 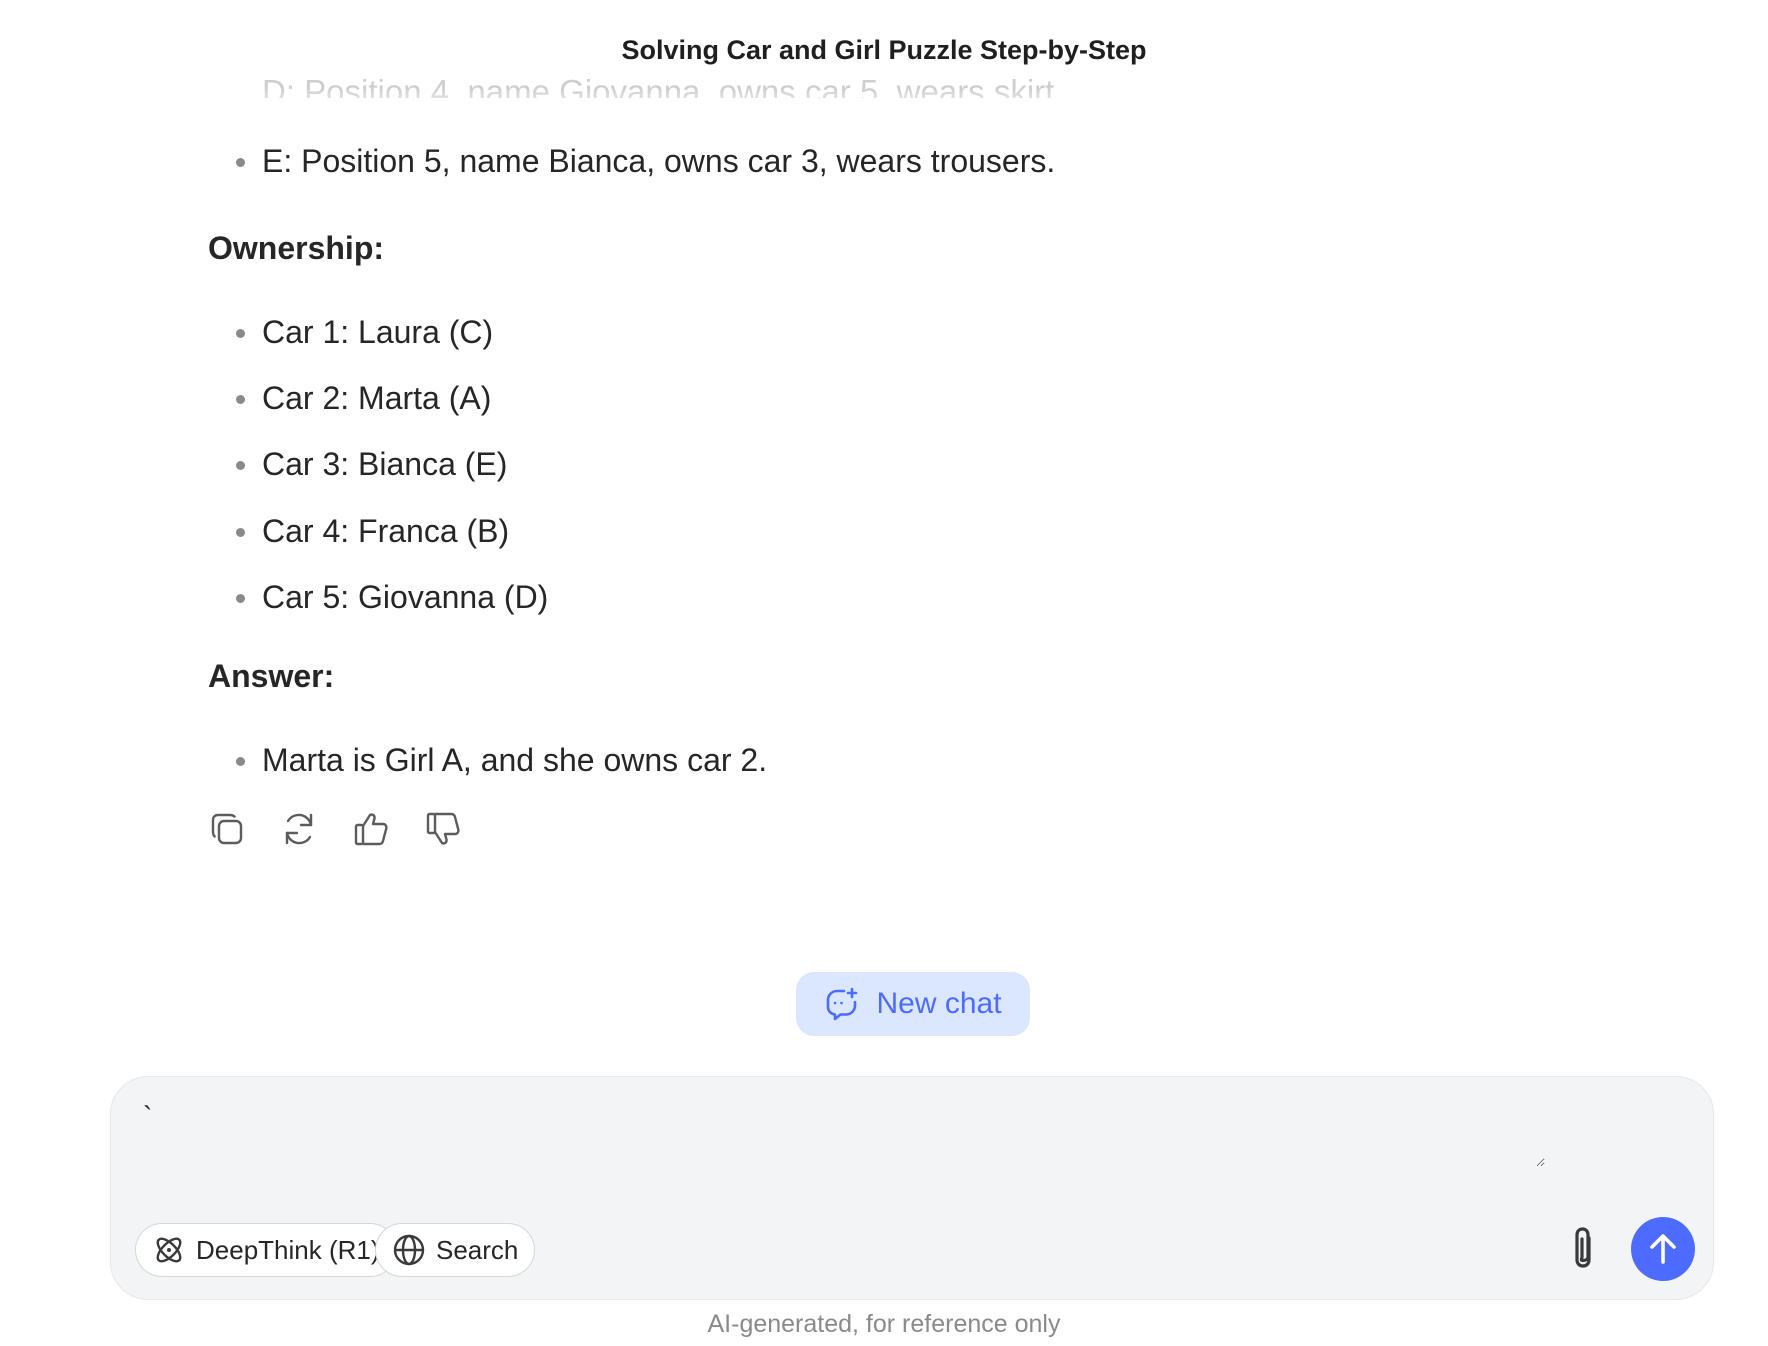 I want to click on attach-button, so click(x=1583, y=1249).